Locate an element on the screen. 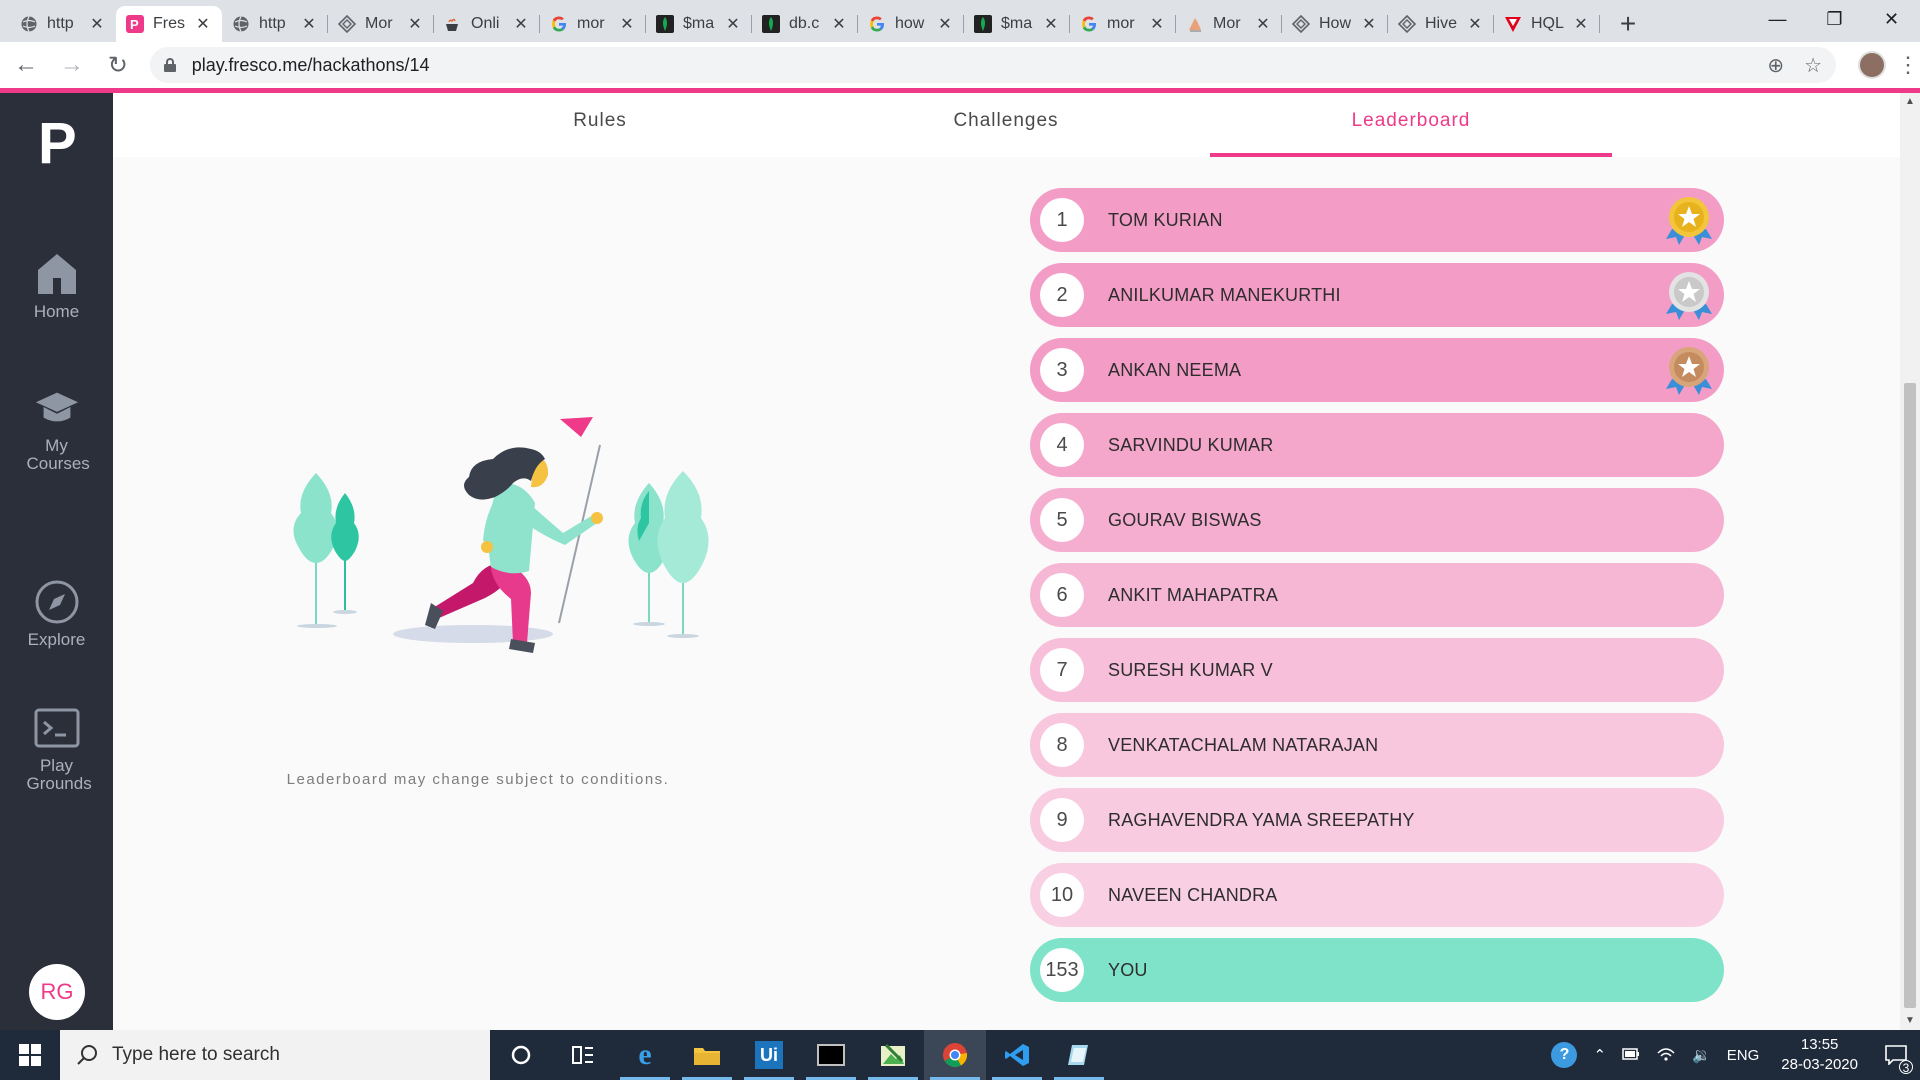  browser-tab-title: http is located at coordinates (60, 23).